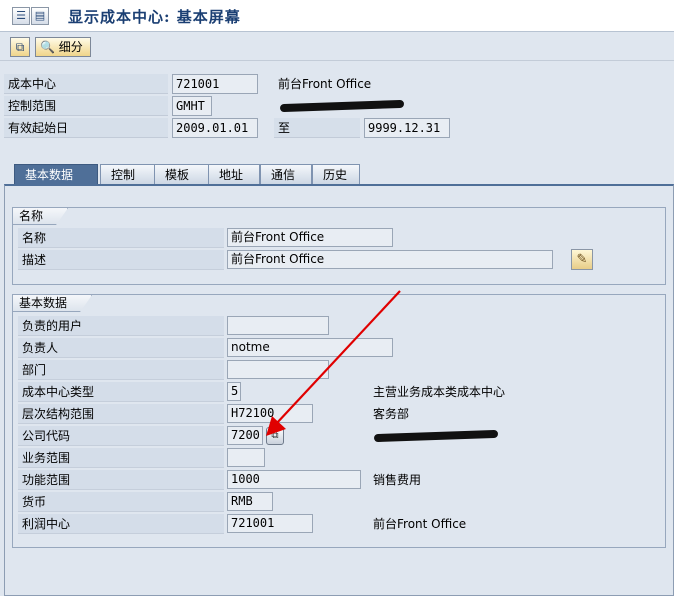 The width and height of the screenshot is (674, 596). What do you see at coordinates (121, 260) in the screenshot?
I see `description-label: 描述` at bounding box center [121, 260].